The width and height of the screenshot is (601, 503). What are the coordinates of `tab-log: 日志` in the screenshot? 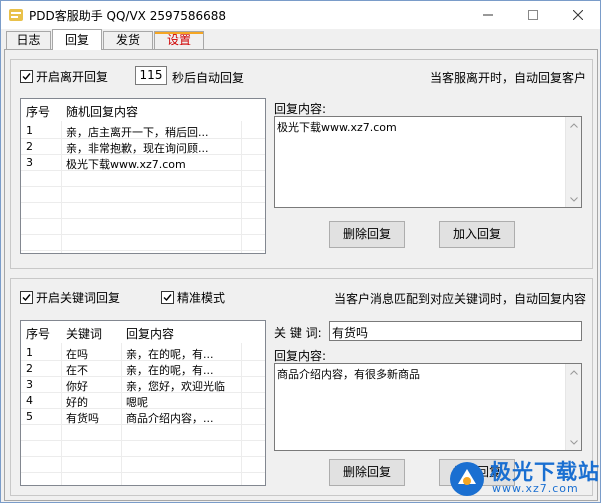 It's located at (28, 40).